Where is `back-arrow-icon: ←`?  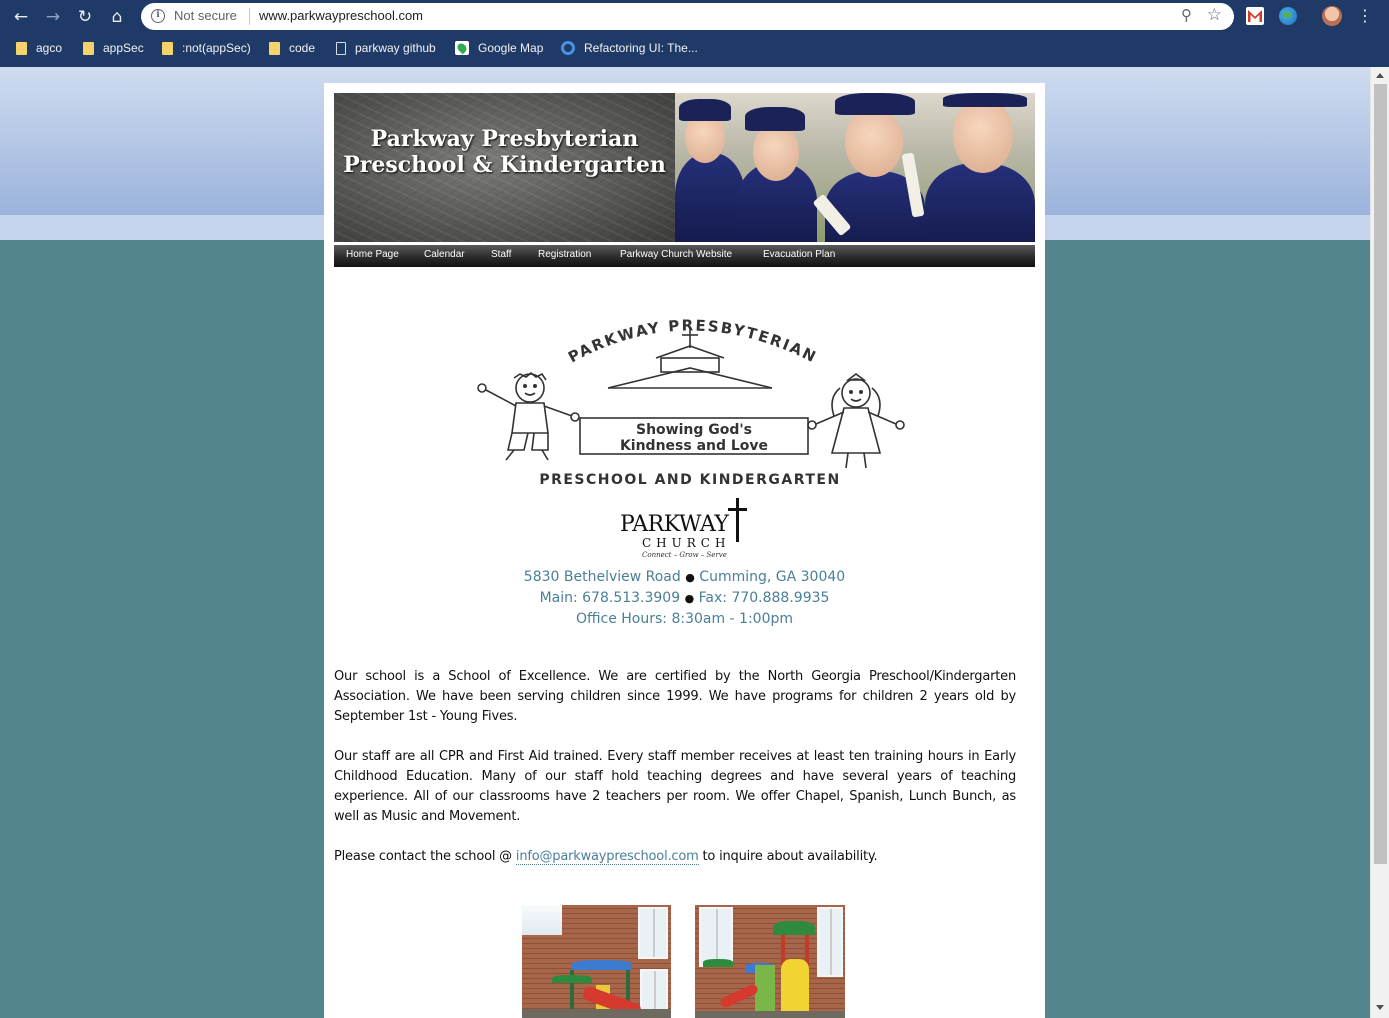
back-arrow-icon: ← is located at coordinates (21, 17).